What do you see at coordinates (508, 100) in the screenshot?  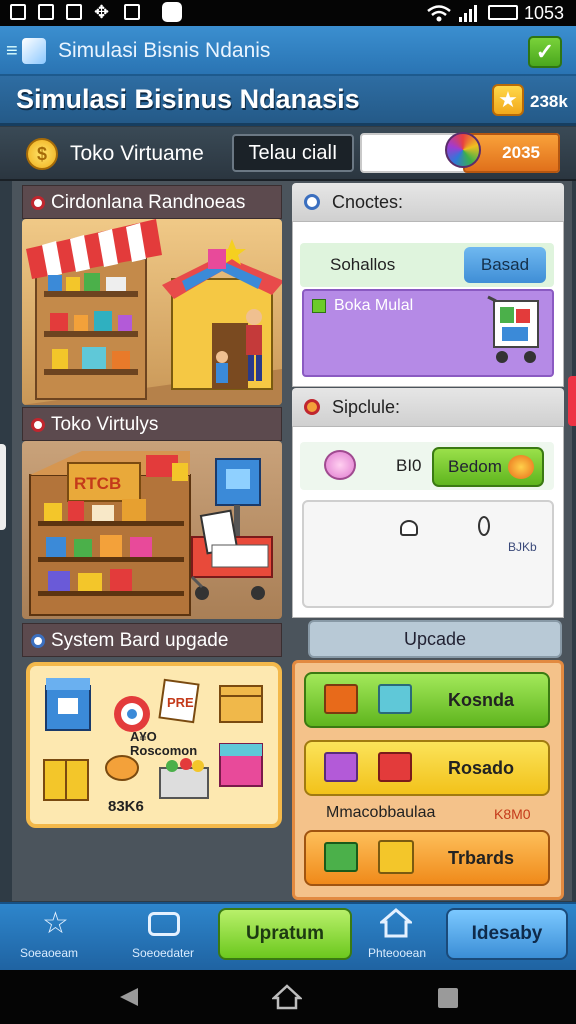 I see `star-icon: ★` at bounding box center [508, 100].